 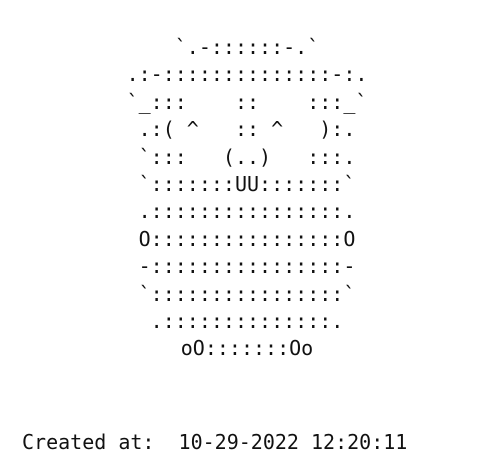 What do you see at coordinates (247, 184) in the screenshot?
I see `ascii-art-line: `:::::::UU:::::::`` at bounding box center [247, 184].